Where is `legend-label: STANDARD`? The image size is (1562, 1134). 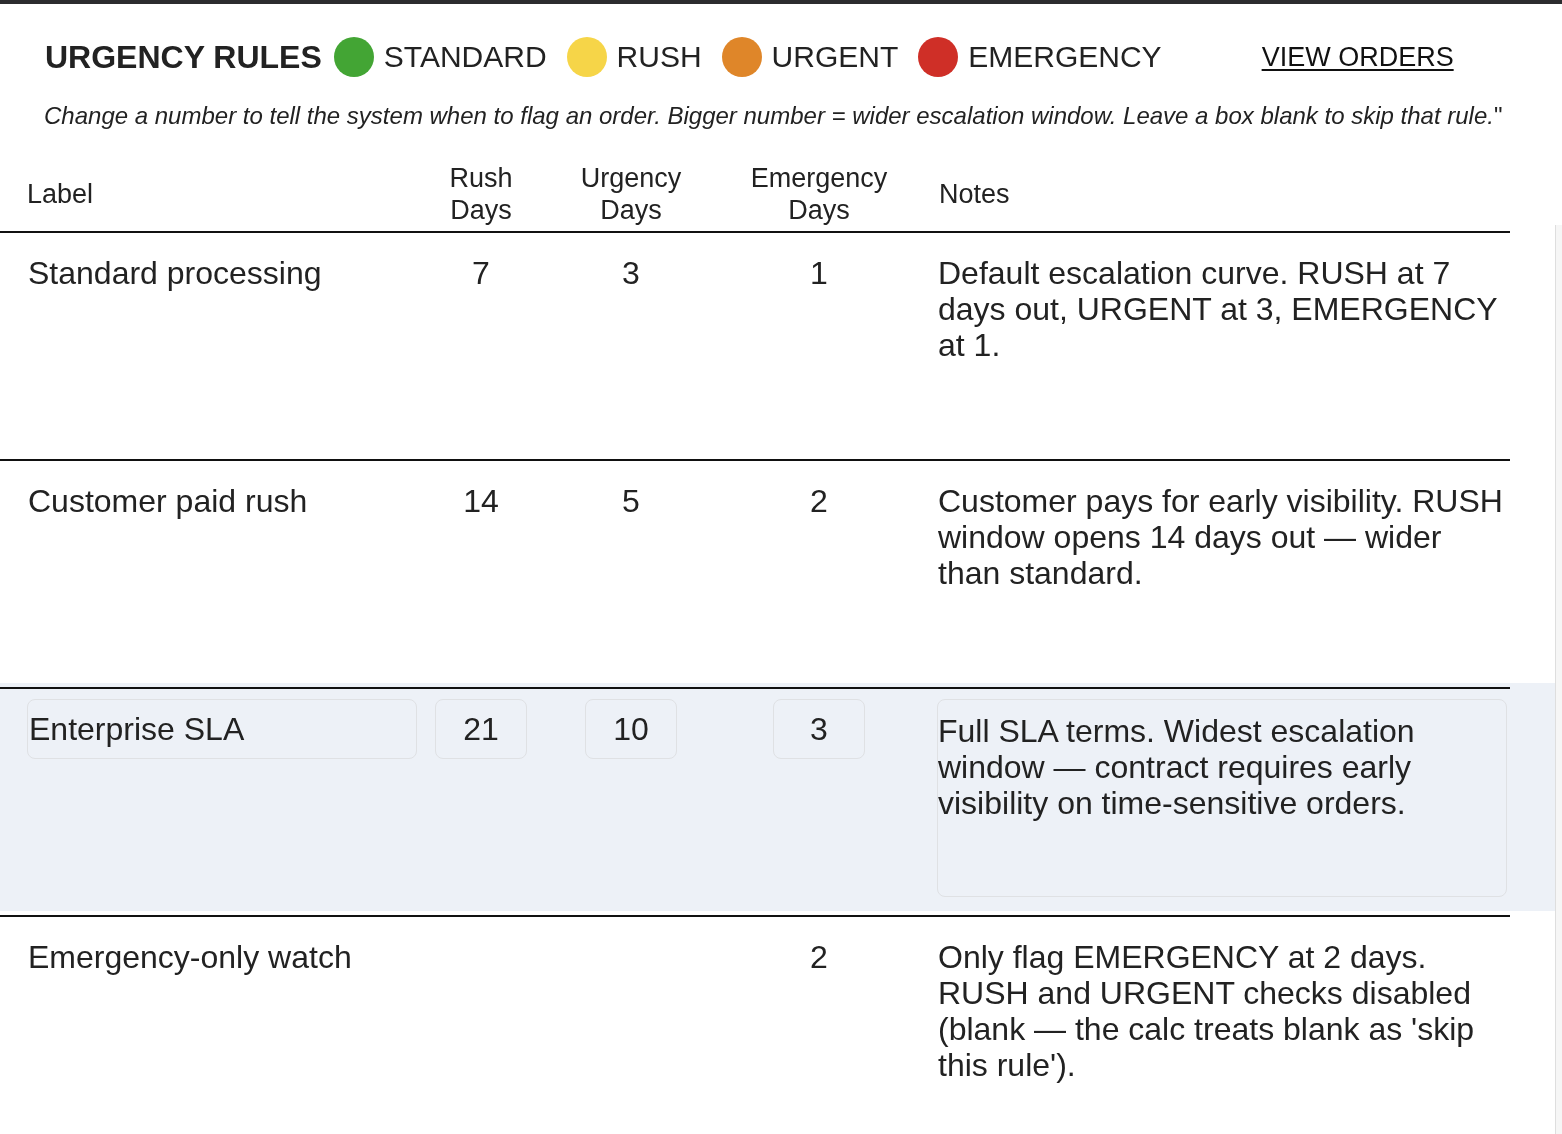 legend-label: STANDARD is located at coordinates (465, 57).